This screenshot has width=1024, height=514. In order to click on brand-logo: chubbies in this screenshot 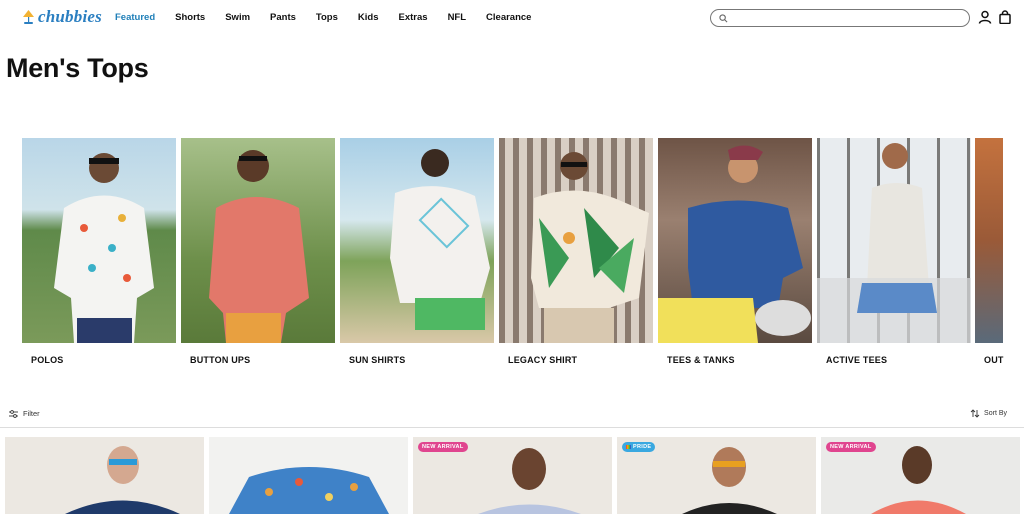, I will do `click(62, 17)`.